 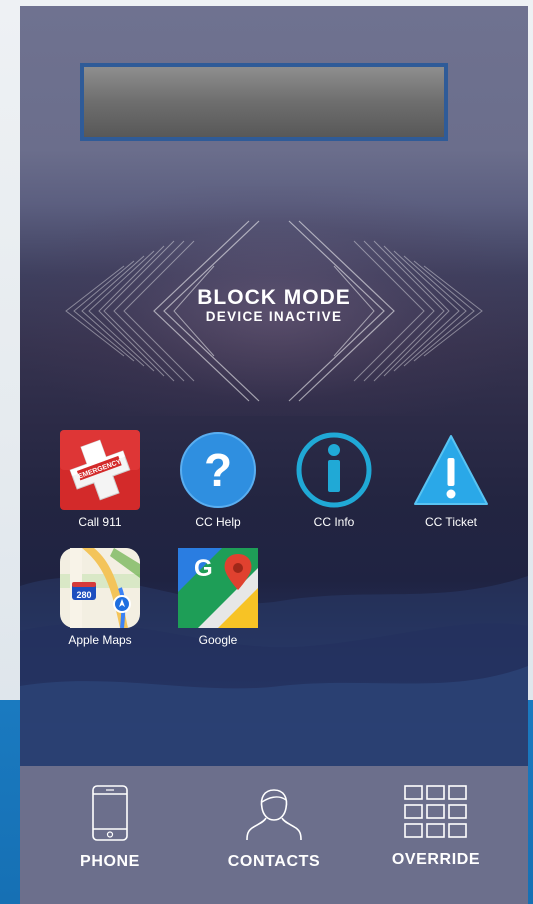 I want to click on app-call-911: EMERGENCY Call 911, so click(x=100, y=479).